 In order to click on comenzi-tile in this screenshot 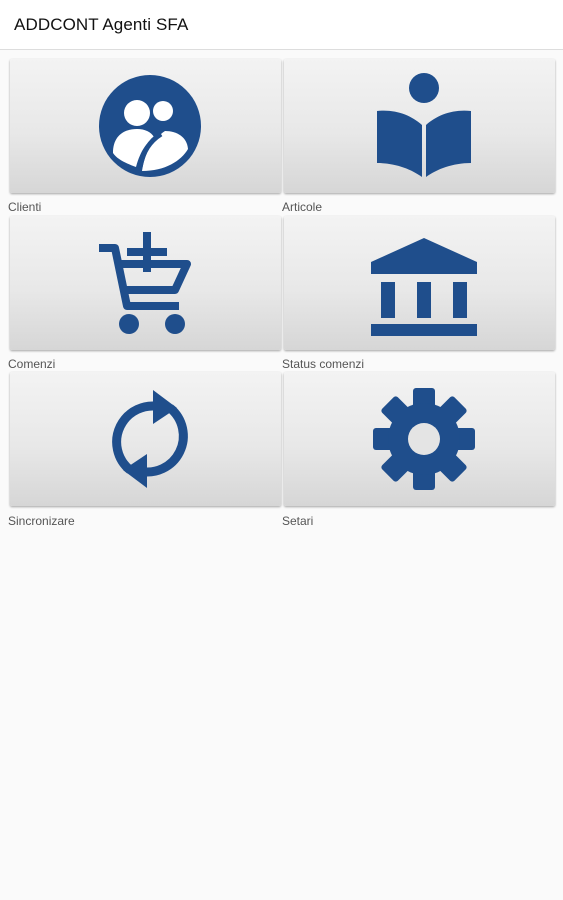, I will do `click(145, 283)`.